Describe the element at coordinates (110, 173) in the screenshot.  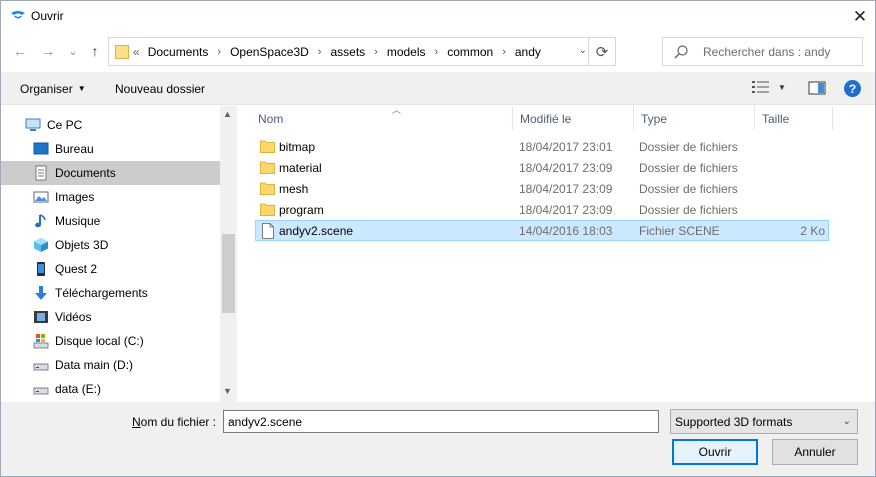
I see `sidebar-item-documents: Documents` at that location.